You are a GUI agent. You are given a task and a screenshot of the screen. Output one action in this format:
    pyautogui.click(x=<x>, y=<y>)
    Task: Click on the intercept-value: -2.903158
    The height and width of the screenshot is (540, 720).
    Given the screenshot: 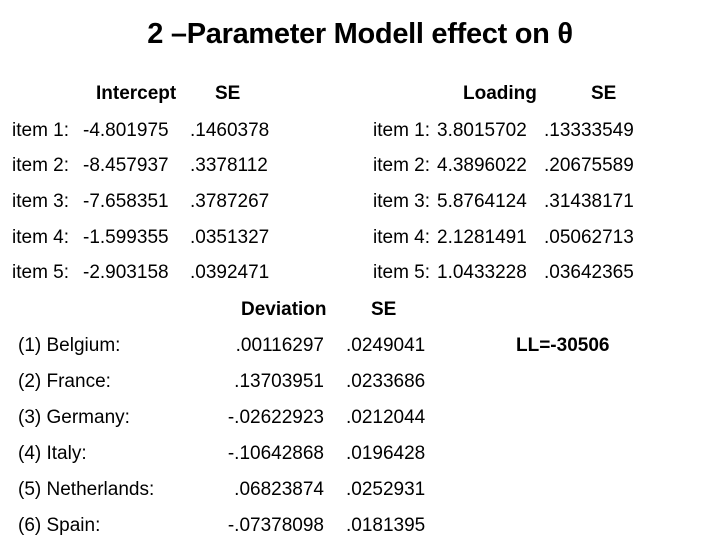 What is the action you would take?
    pyautogui.click(x=126, y=272)
    